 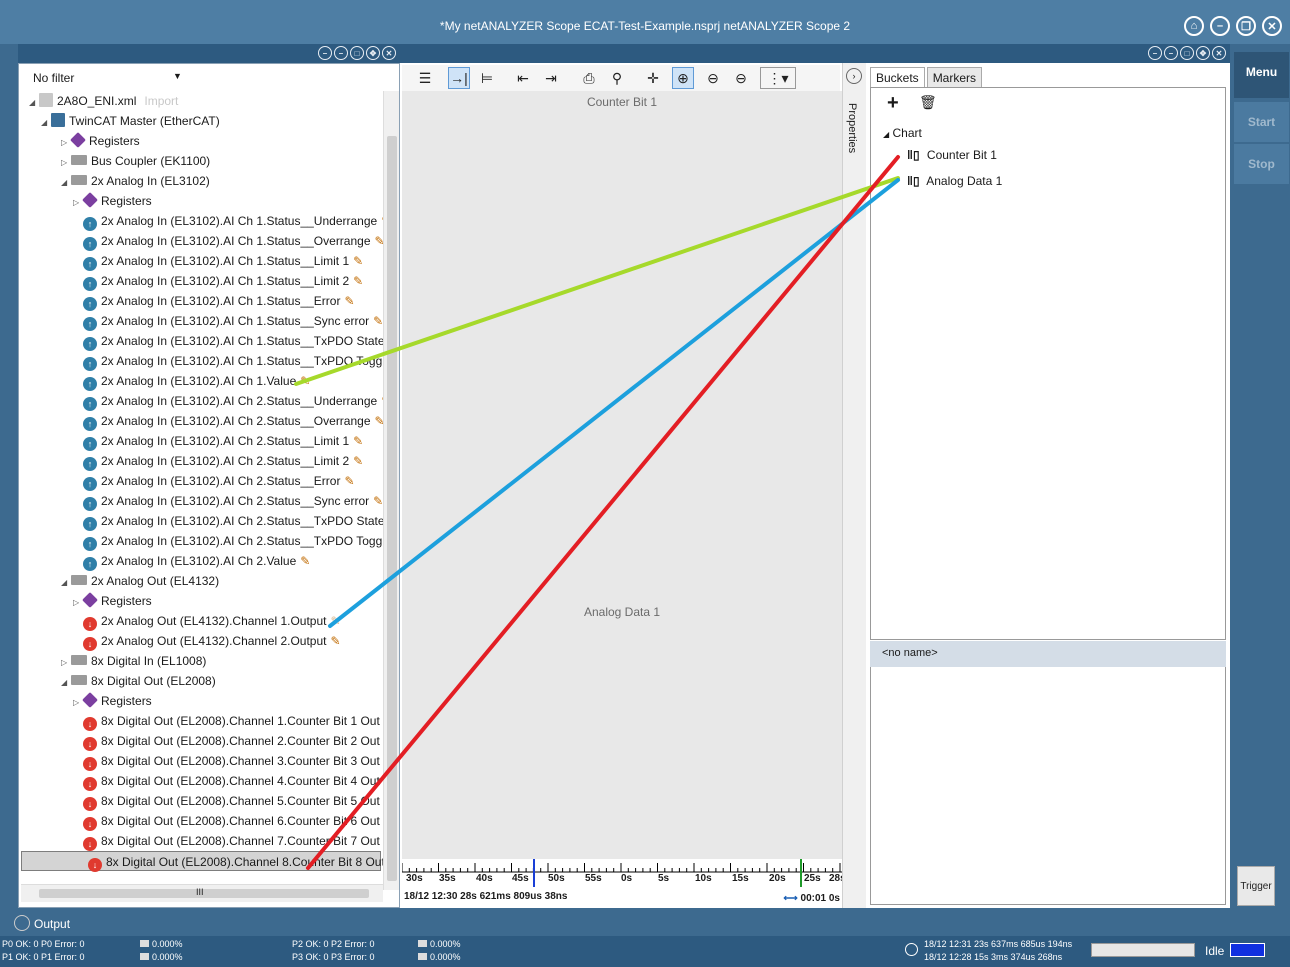 I want to click on chevron-right-icon: ›, so click(x=854, y=76).